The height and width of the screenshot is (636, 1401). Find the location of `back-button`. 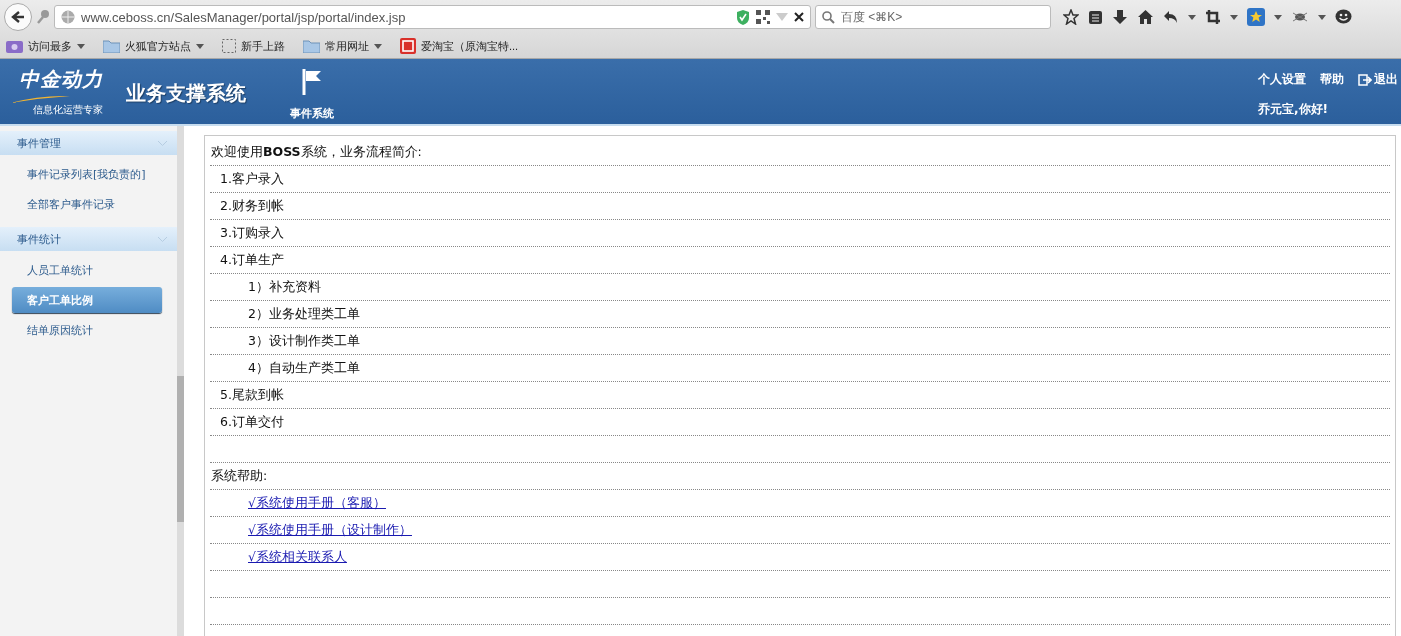

back-button is located at coordinates (18, 17).